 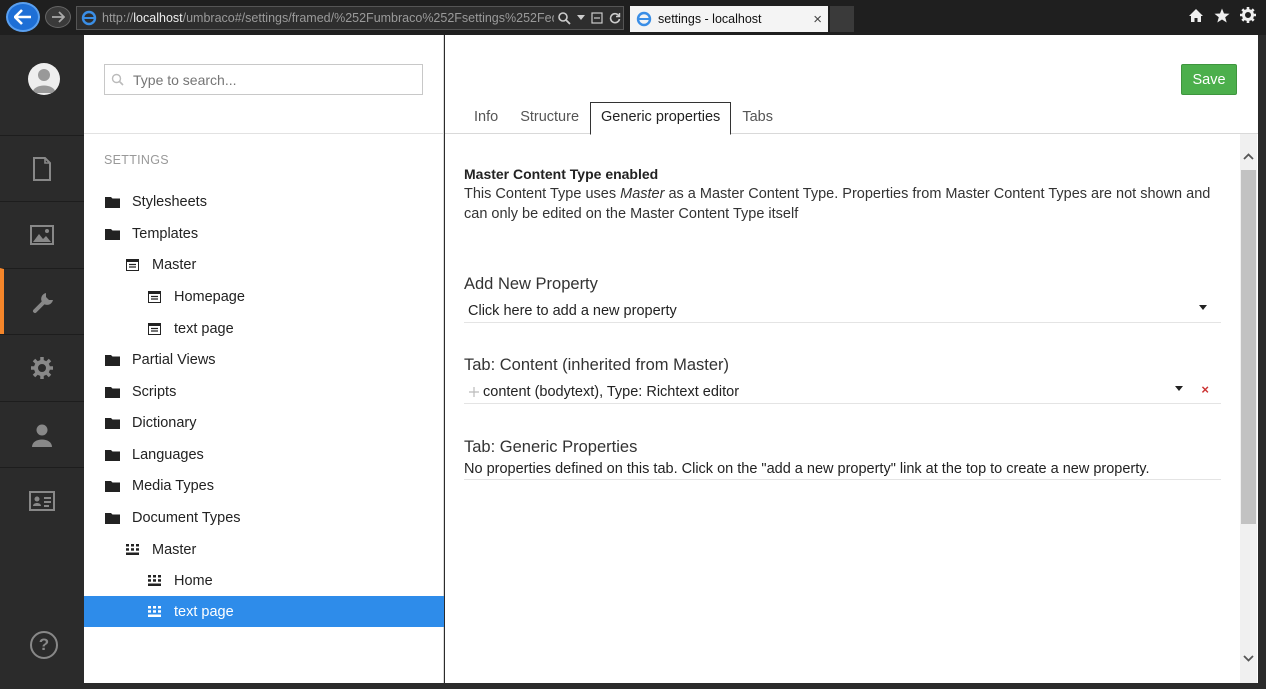 I want to click on forward-button, so click(x=58, y=17).